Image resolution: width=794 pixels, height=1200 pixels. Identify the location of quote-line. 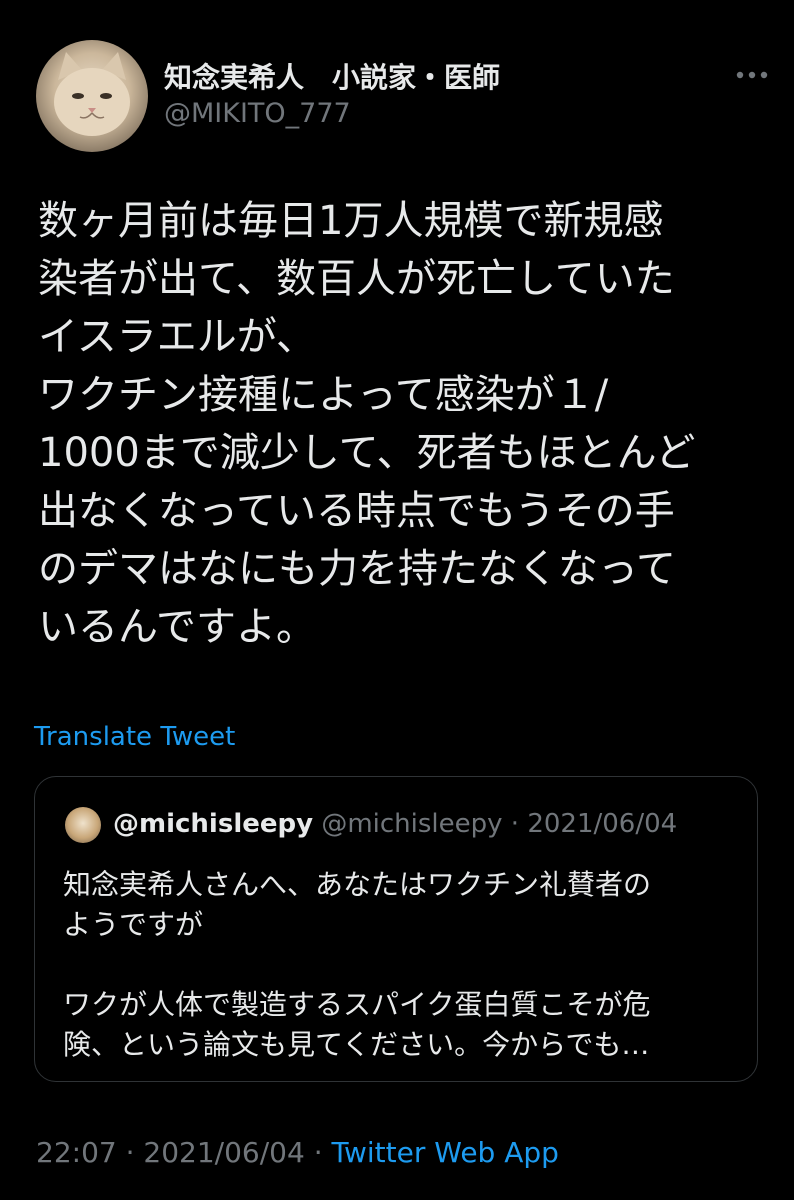
(403, 965).